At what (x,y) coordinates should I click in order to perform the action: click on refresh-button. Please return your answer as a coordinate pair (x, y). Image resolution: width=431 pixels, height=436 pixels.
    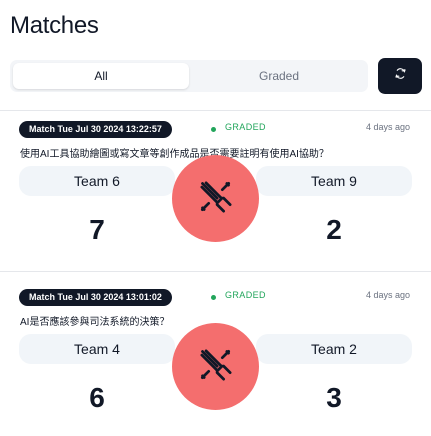
    Looking at the image, I should click on (400, 76).